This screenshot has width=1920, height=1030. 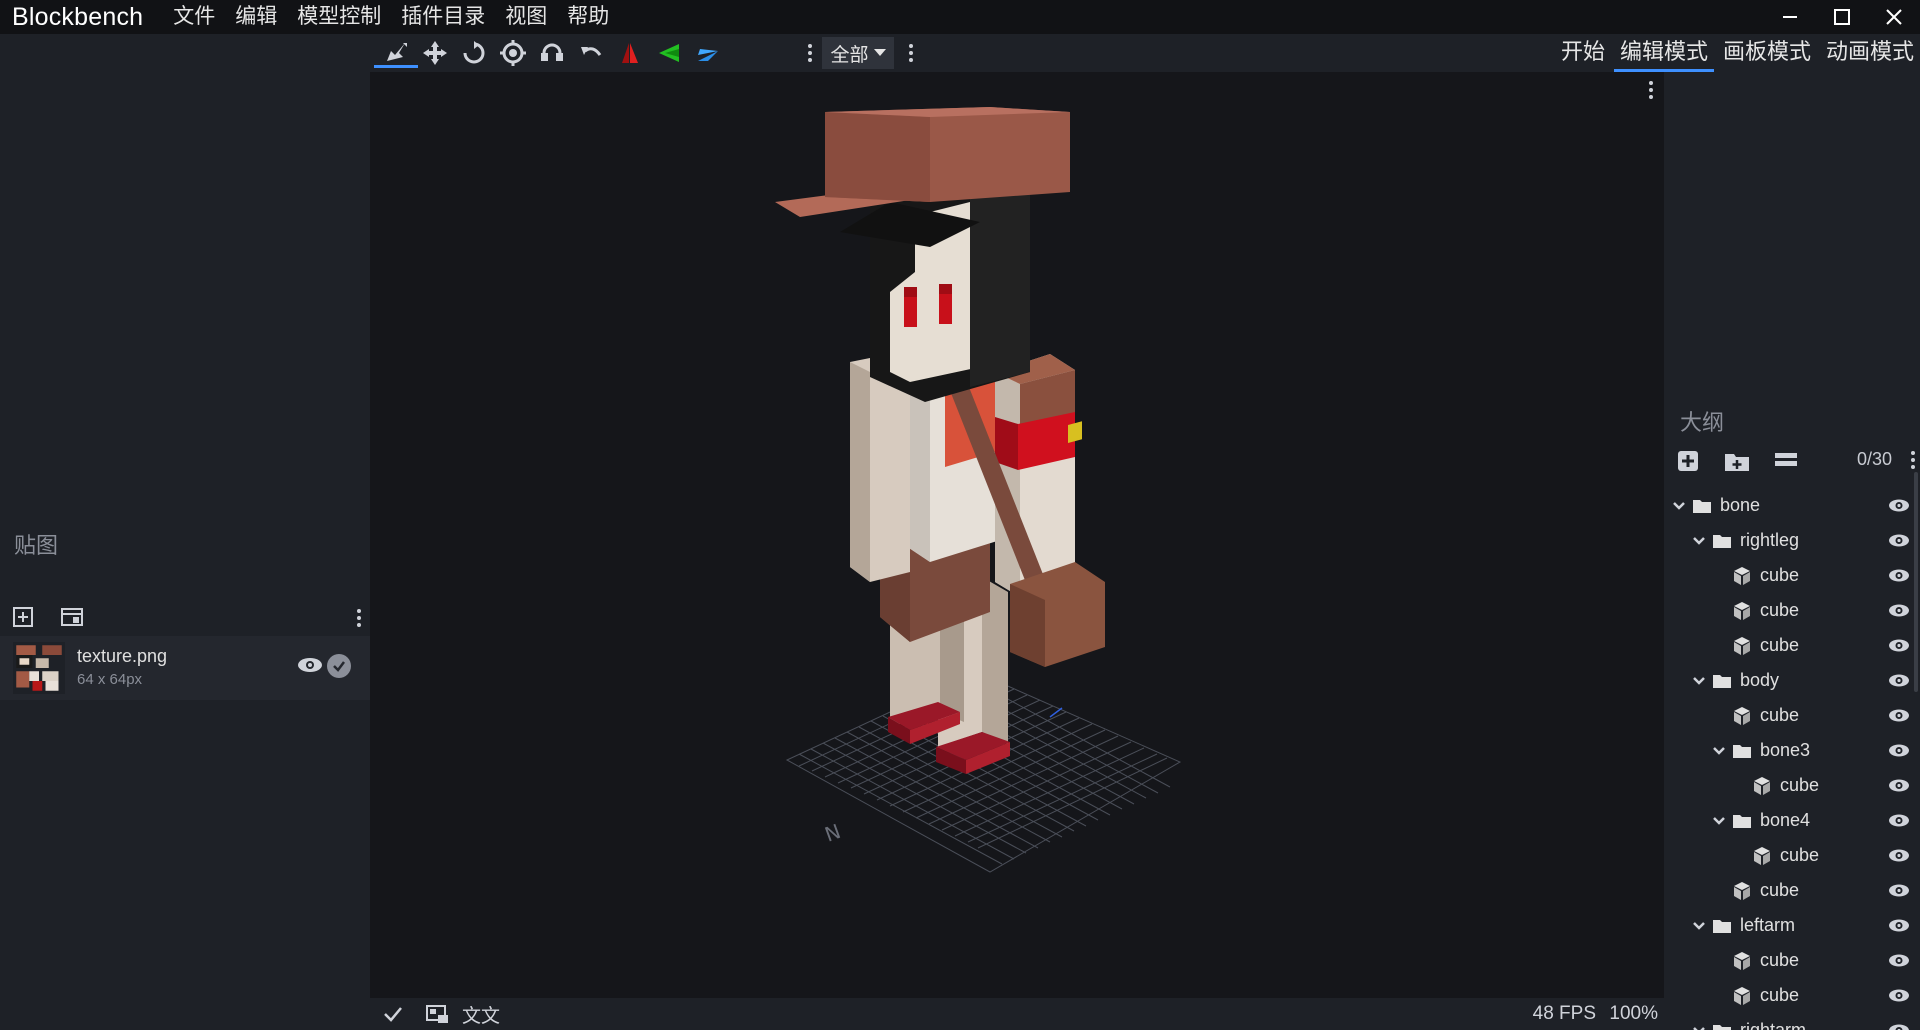 I want to click on tab-paint: 画板模式, so click(x=1767, y=53).